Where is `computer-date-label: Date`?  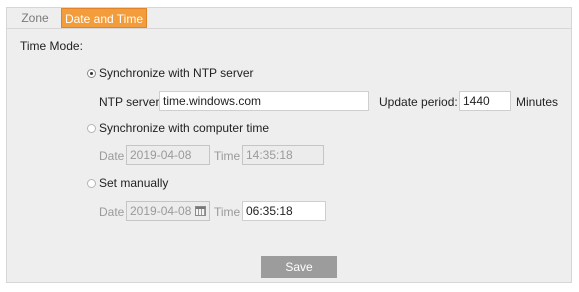 computer-date-label: Date is located at coordinates (112, 156).